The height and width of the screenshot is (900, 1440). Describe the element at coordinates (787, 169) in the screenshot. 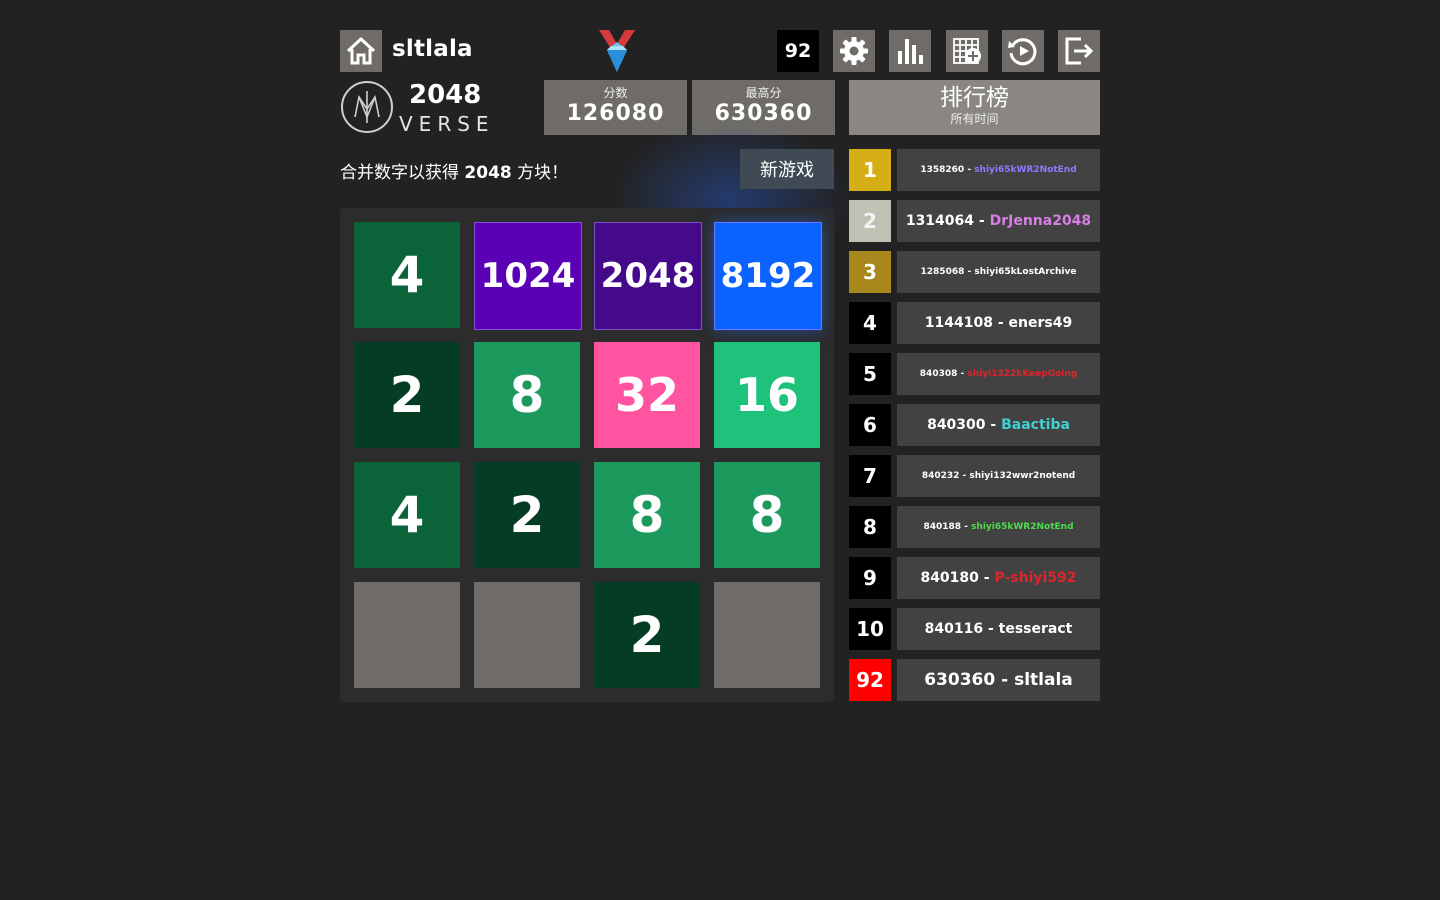

I see `new-game-button: 新游戏` at that location.